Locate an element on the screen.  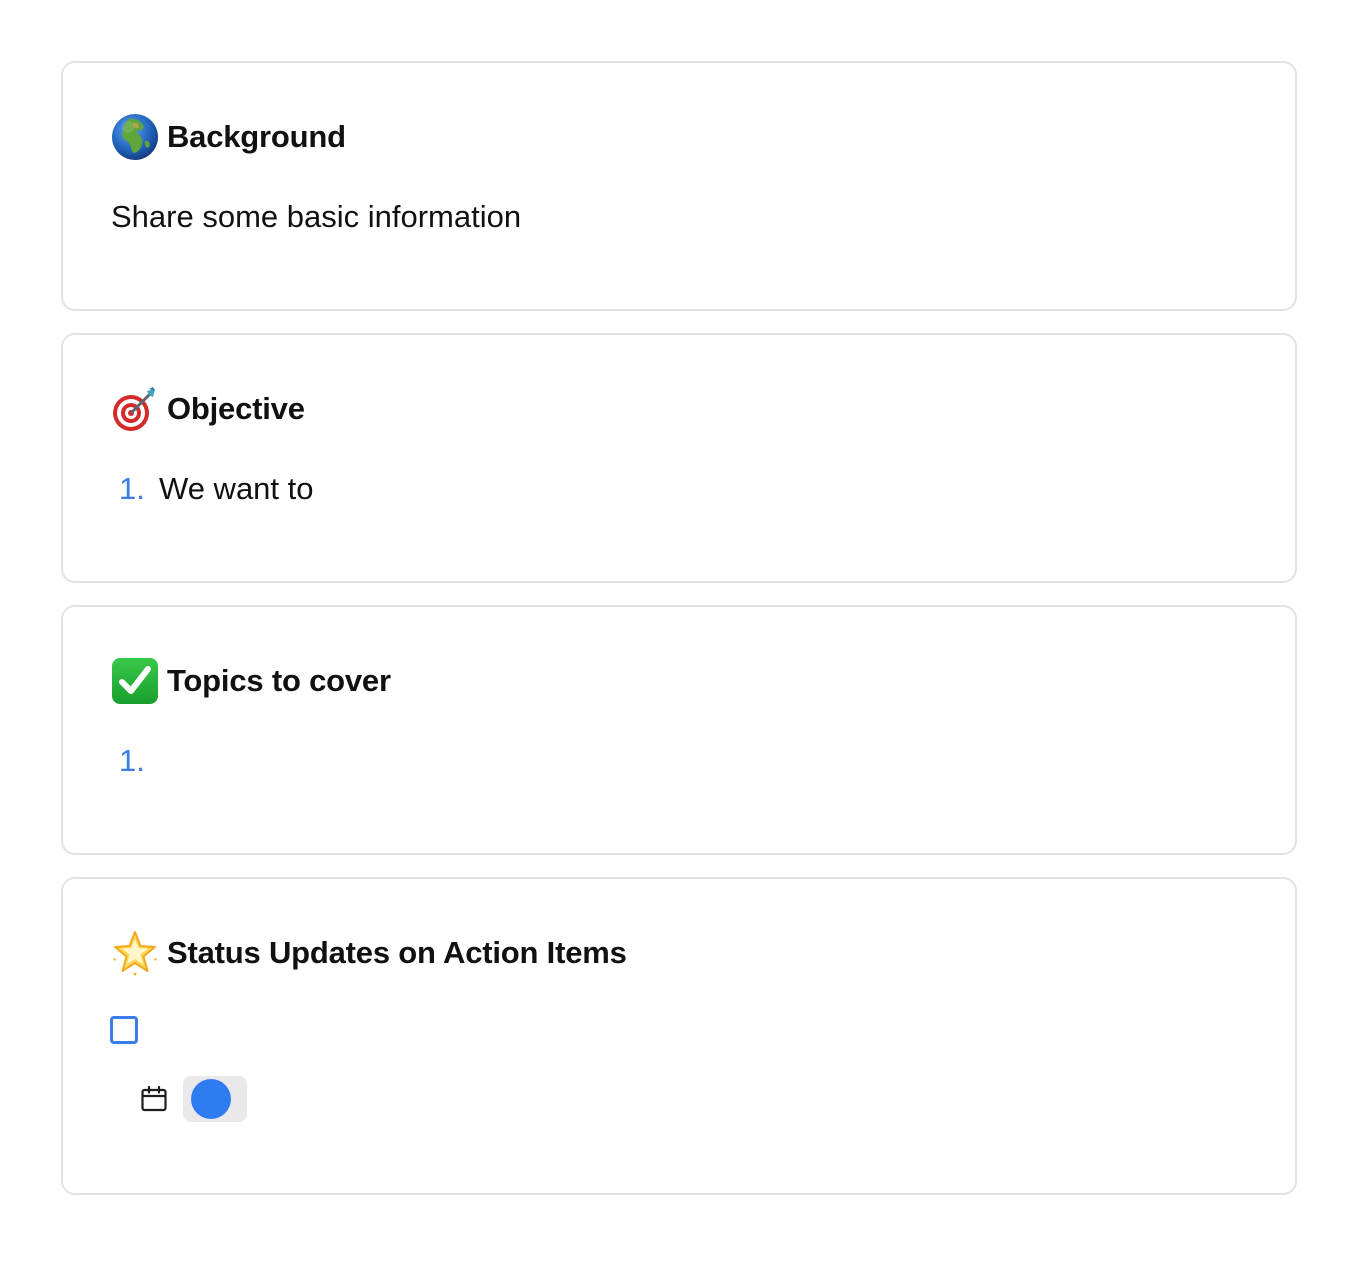
topics-title: Topics to cover is located at coordinates (279, 680).